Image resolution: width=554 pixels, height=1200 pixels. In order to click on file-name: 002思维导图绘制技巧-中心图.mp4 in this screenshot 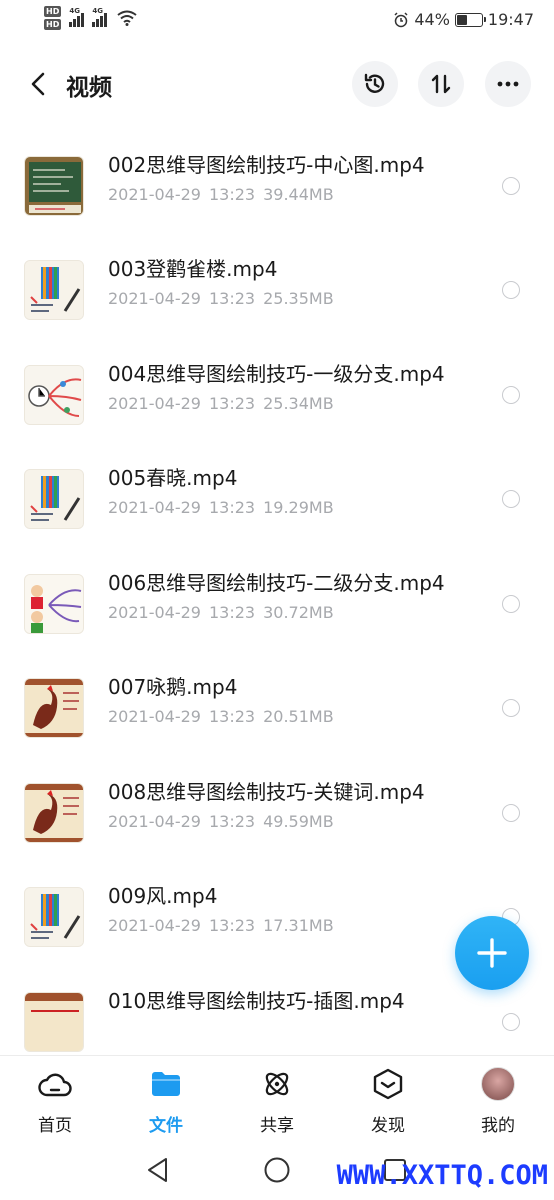, I will do `click(266, 164)`.